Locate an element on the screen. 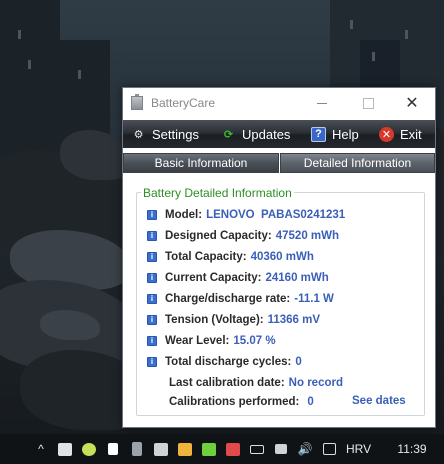 This screenshot has height=464, width=444. close-icon: ✕ is located at coordinates (412, 103).